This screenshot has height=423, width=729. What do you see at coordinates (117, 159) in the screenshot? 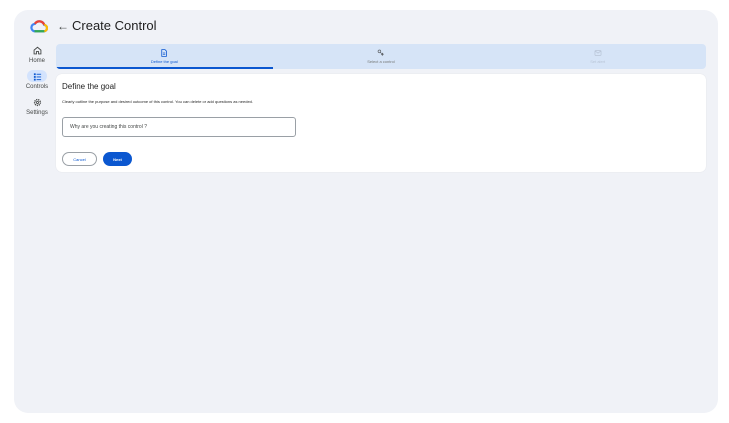
I see `next-button: Next` at bounding box center [117, 159].